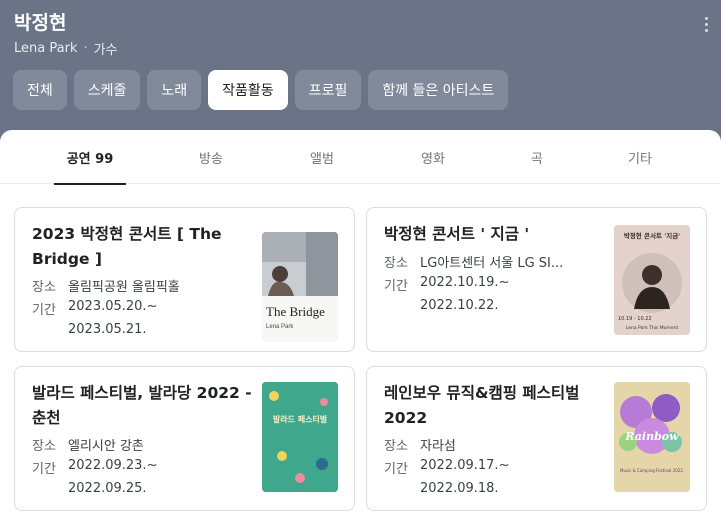 Image resolution: width=721 pixels, height=518 pixels. Describe the element at coordinates (487, 444) in the screenshot. I see `venue-row: 장소 자라섬` at that location.